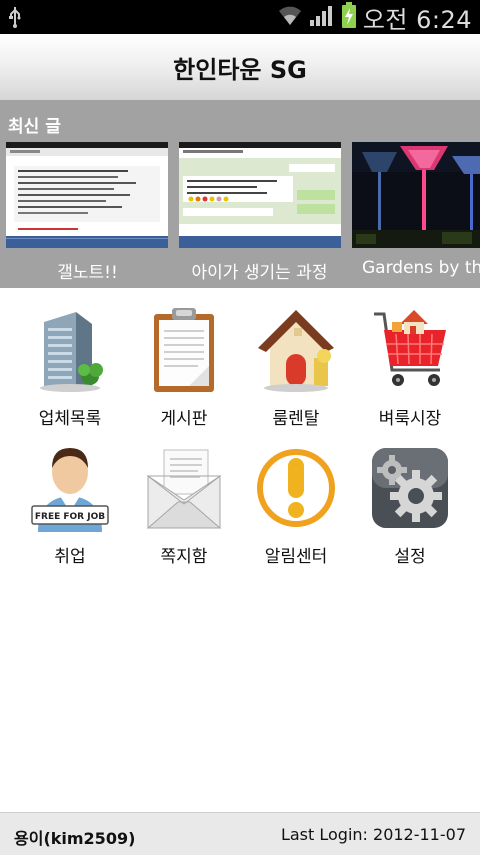  Describe the element at coordinates (15, 19) in the screenshot. I see `usb-icon` at that location.